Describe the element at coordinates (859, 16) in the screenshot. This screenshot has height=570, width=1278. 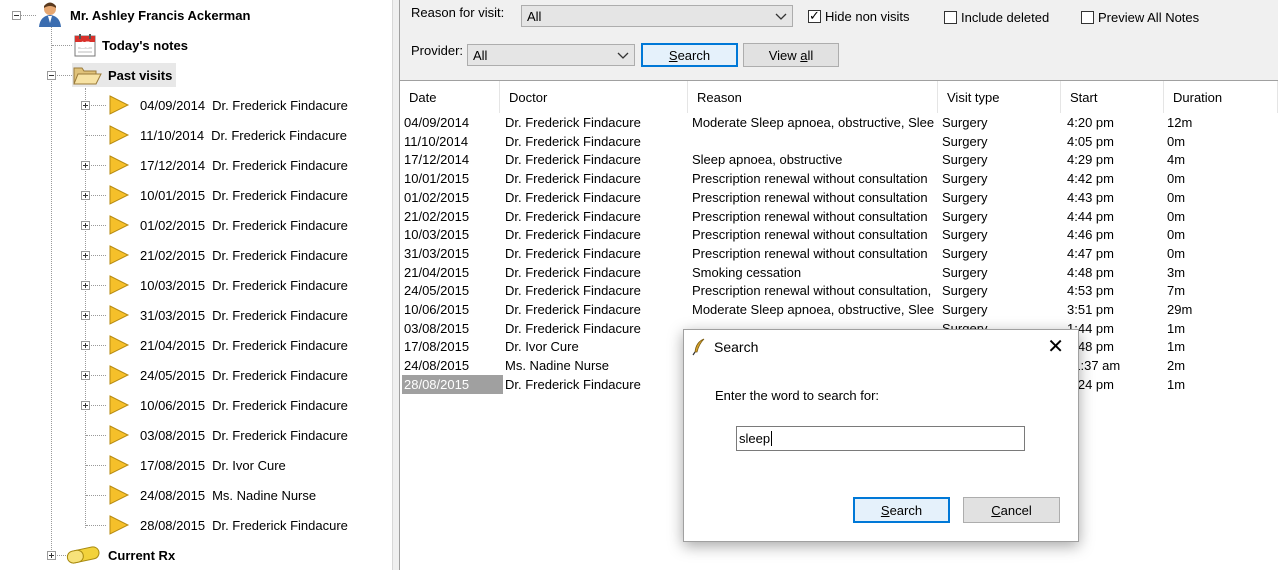
I see `hide-non-visits-checkbox: Hide non visits` at that location.